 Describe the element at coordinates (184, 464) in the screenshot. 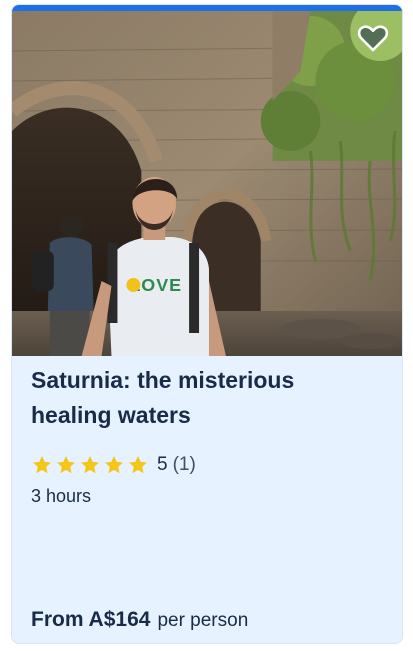

I see `review-count: (1)` at that location.